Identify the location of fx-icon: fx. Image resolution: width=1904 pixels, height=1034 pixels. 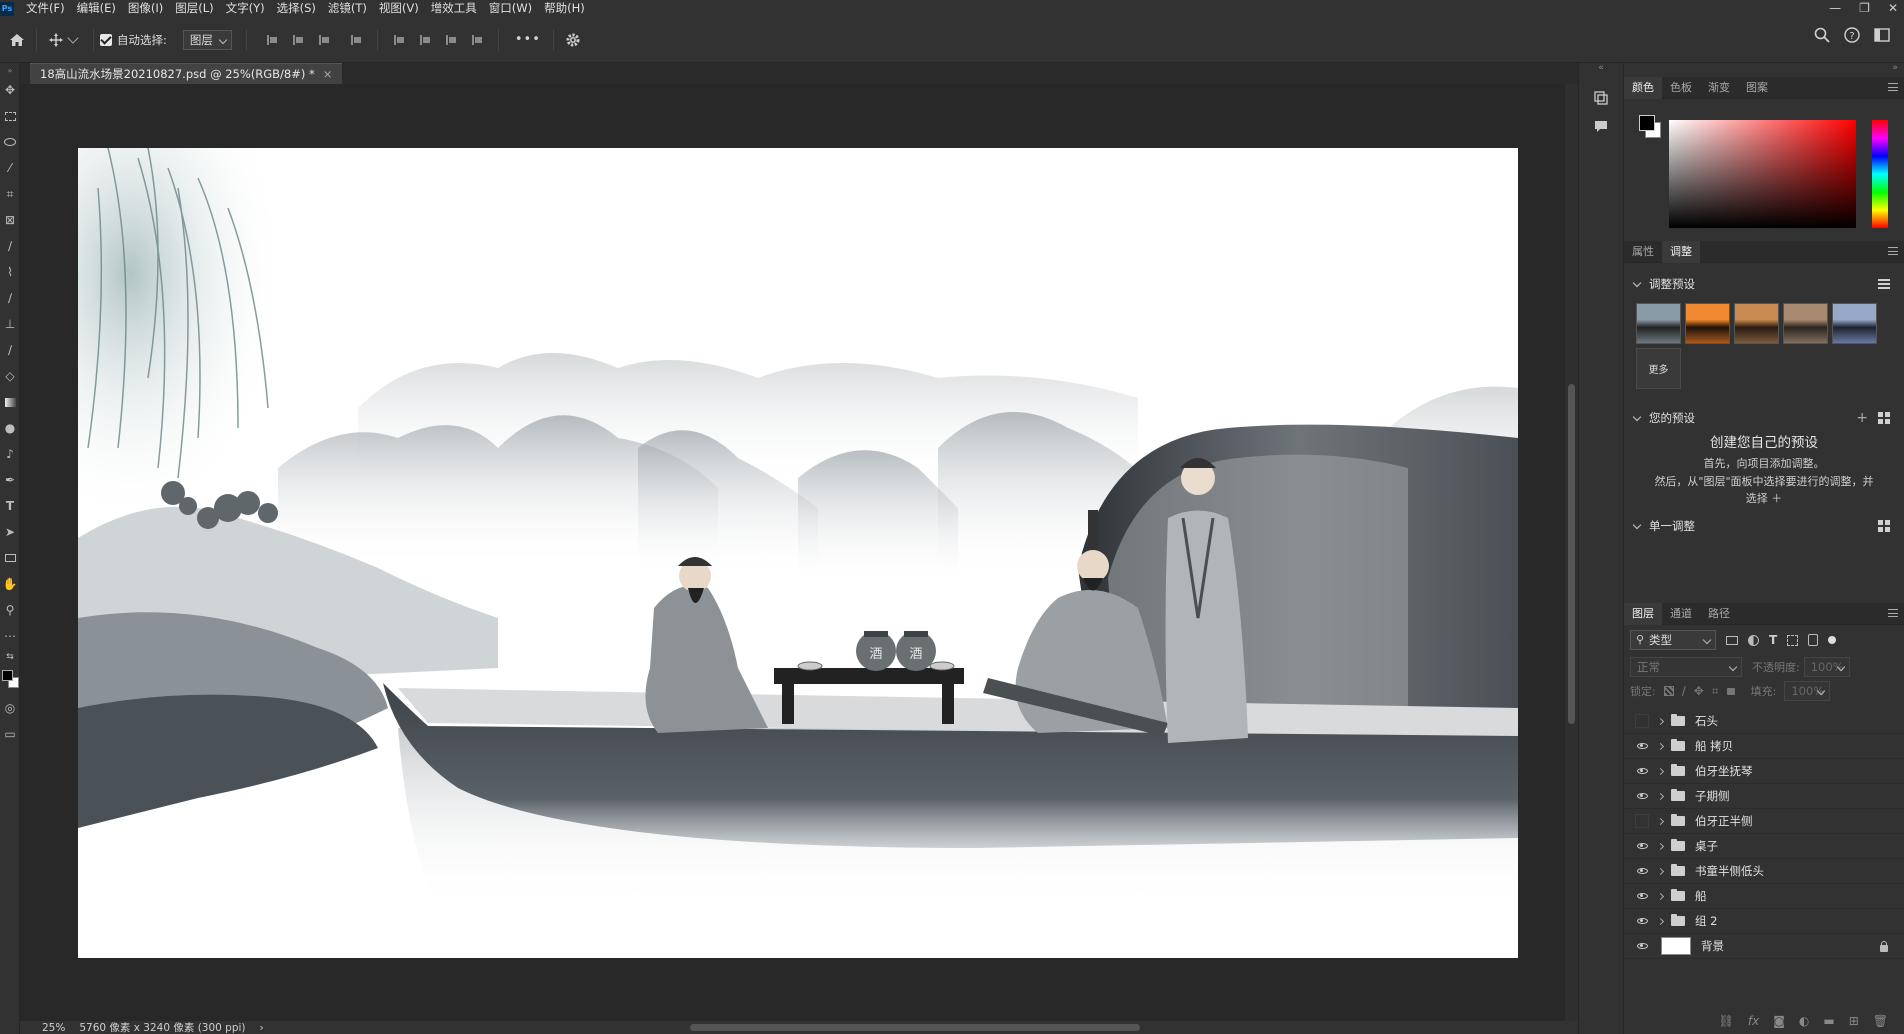
(1753, 1021).